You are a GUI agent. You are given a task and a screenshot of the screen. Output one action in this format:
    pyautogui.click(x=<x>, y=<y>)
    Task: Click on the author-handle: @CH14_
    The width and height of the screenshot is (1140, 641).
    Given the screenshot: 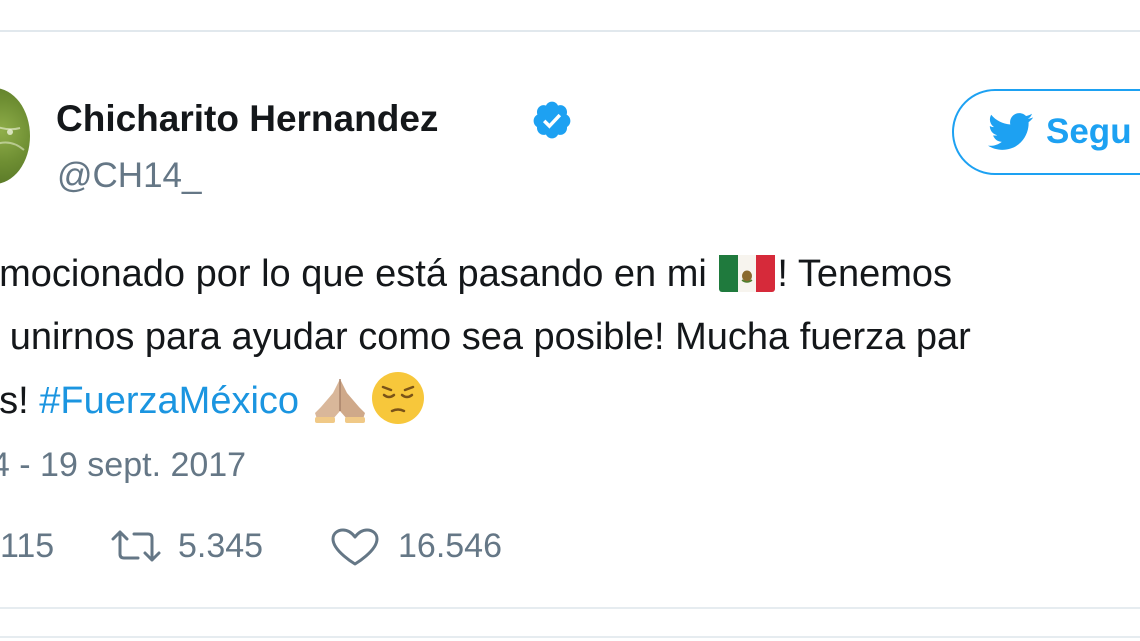 What is the action you would take?
    pyautogui.click(x=129, y=176)
    